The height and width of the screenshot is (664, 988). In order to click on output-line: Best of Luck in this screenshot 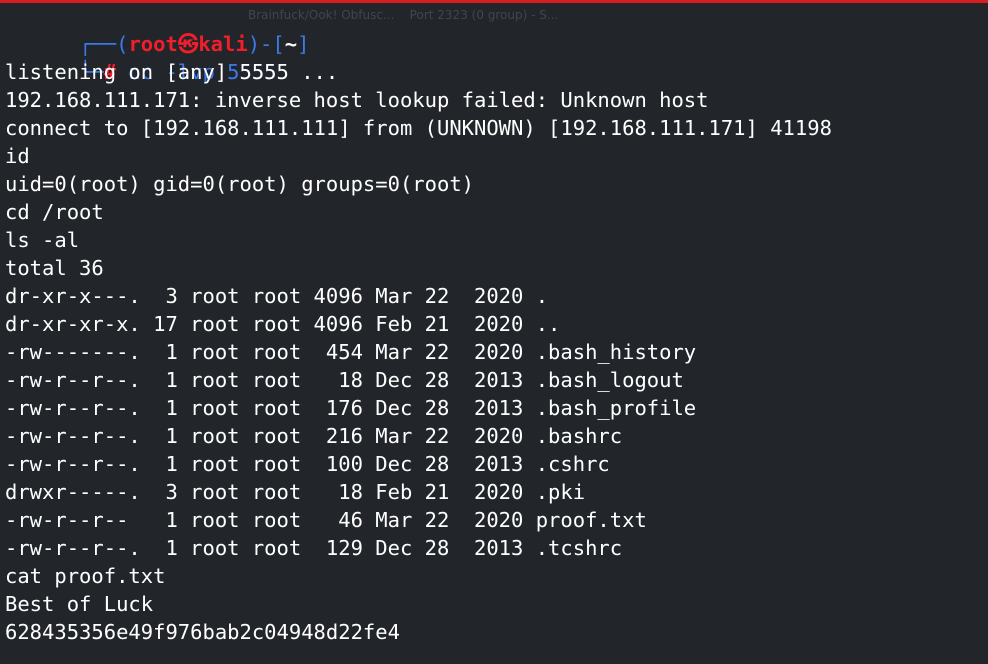, I will do `click(79, 604)`.